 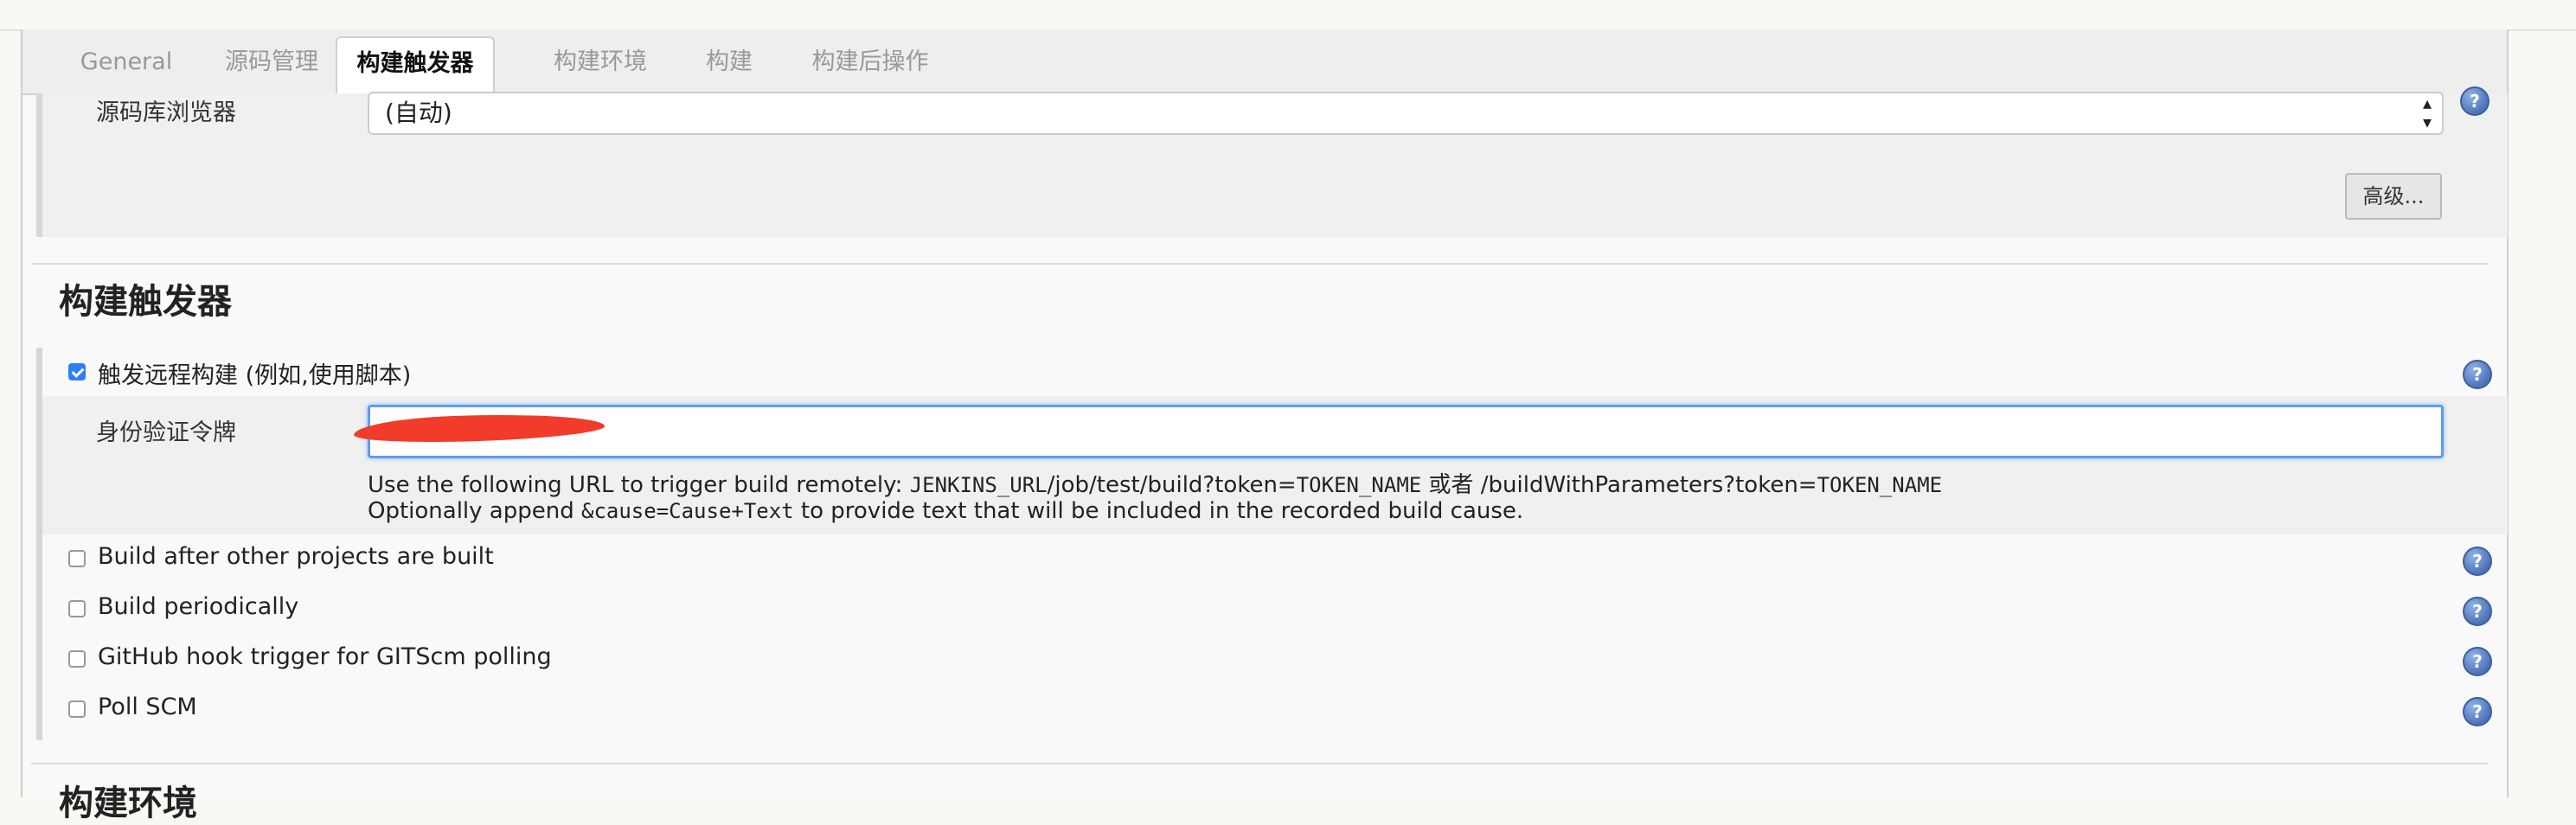 I want to click on top-strip, so click(x=1288, y=15).